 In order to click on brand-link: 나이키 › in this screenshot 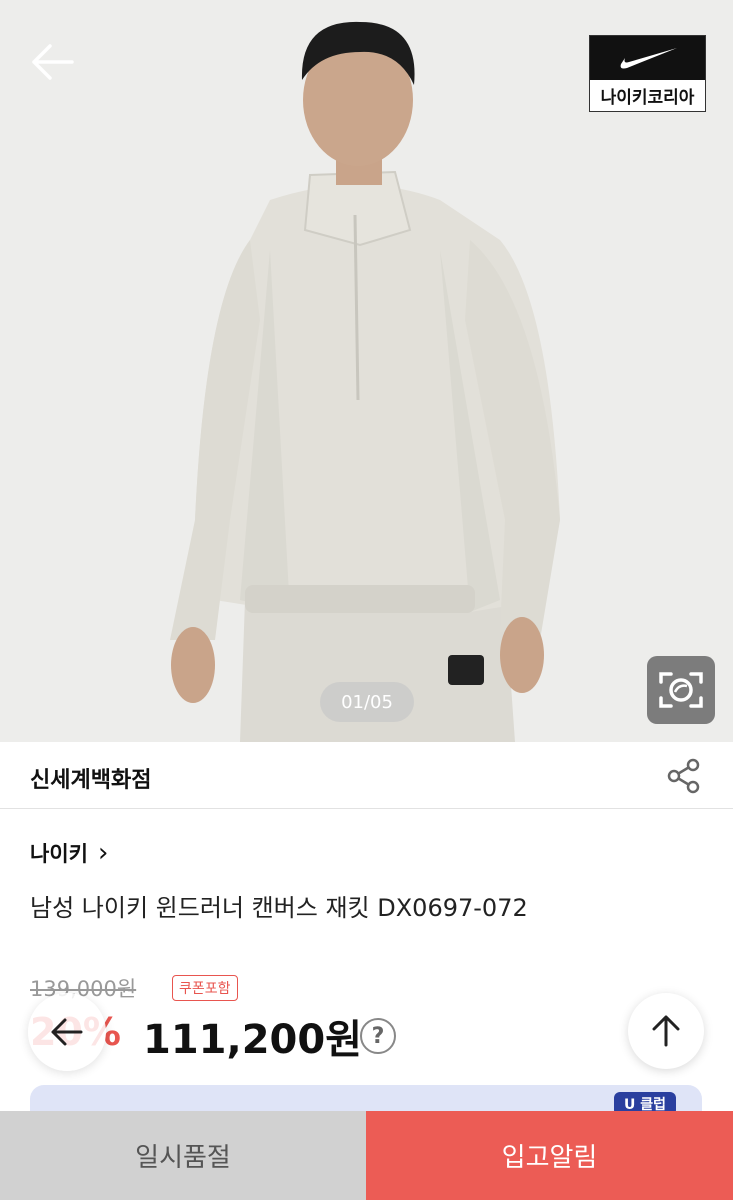, I will do `click(69, 853)`.